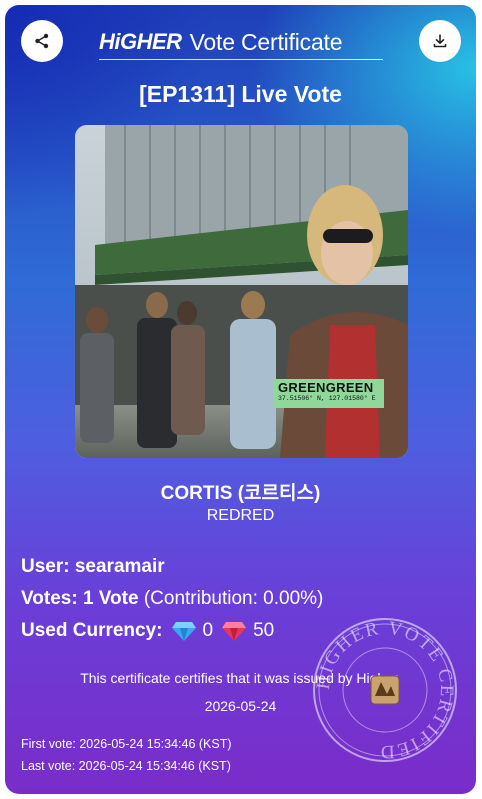  I want to click on song-title: REDRED, so click(240, 515).